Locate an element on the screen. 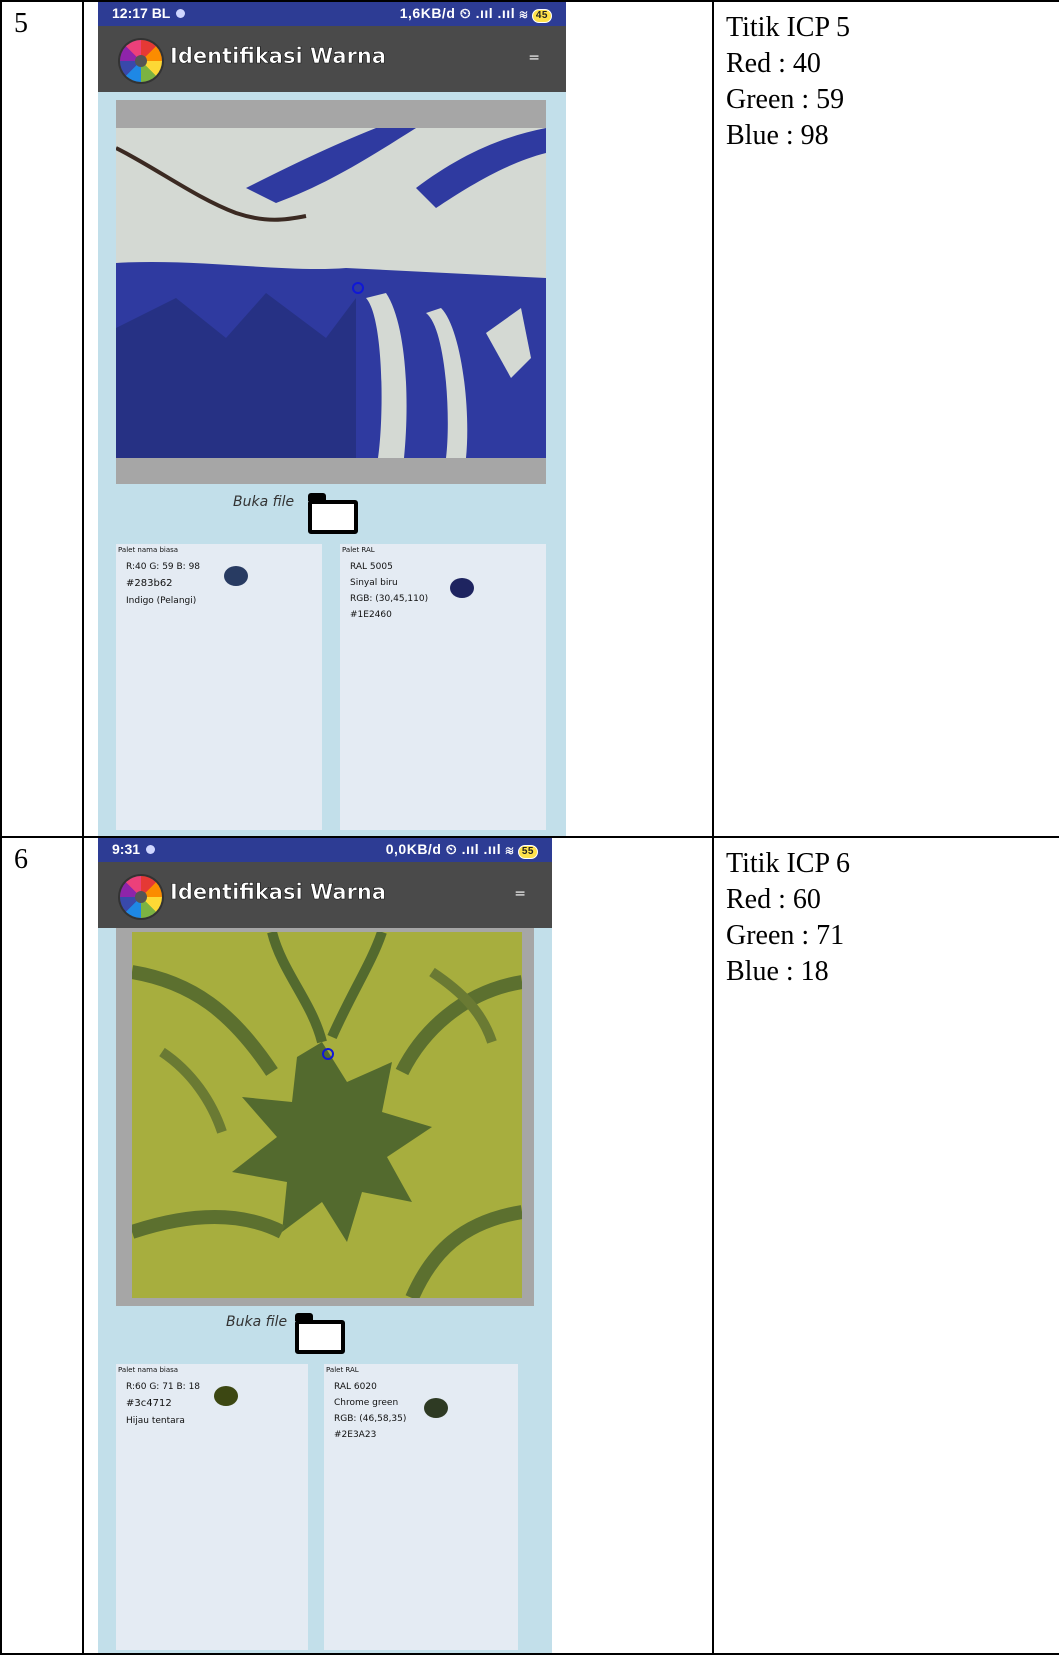 The image size is (1059, 1655). ceramic-photo is located at coordinates (331, 293).